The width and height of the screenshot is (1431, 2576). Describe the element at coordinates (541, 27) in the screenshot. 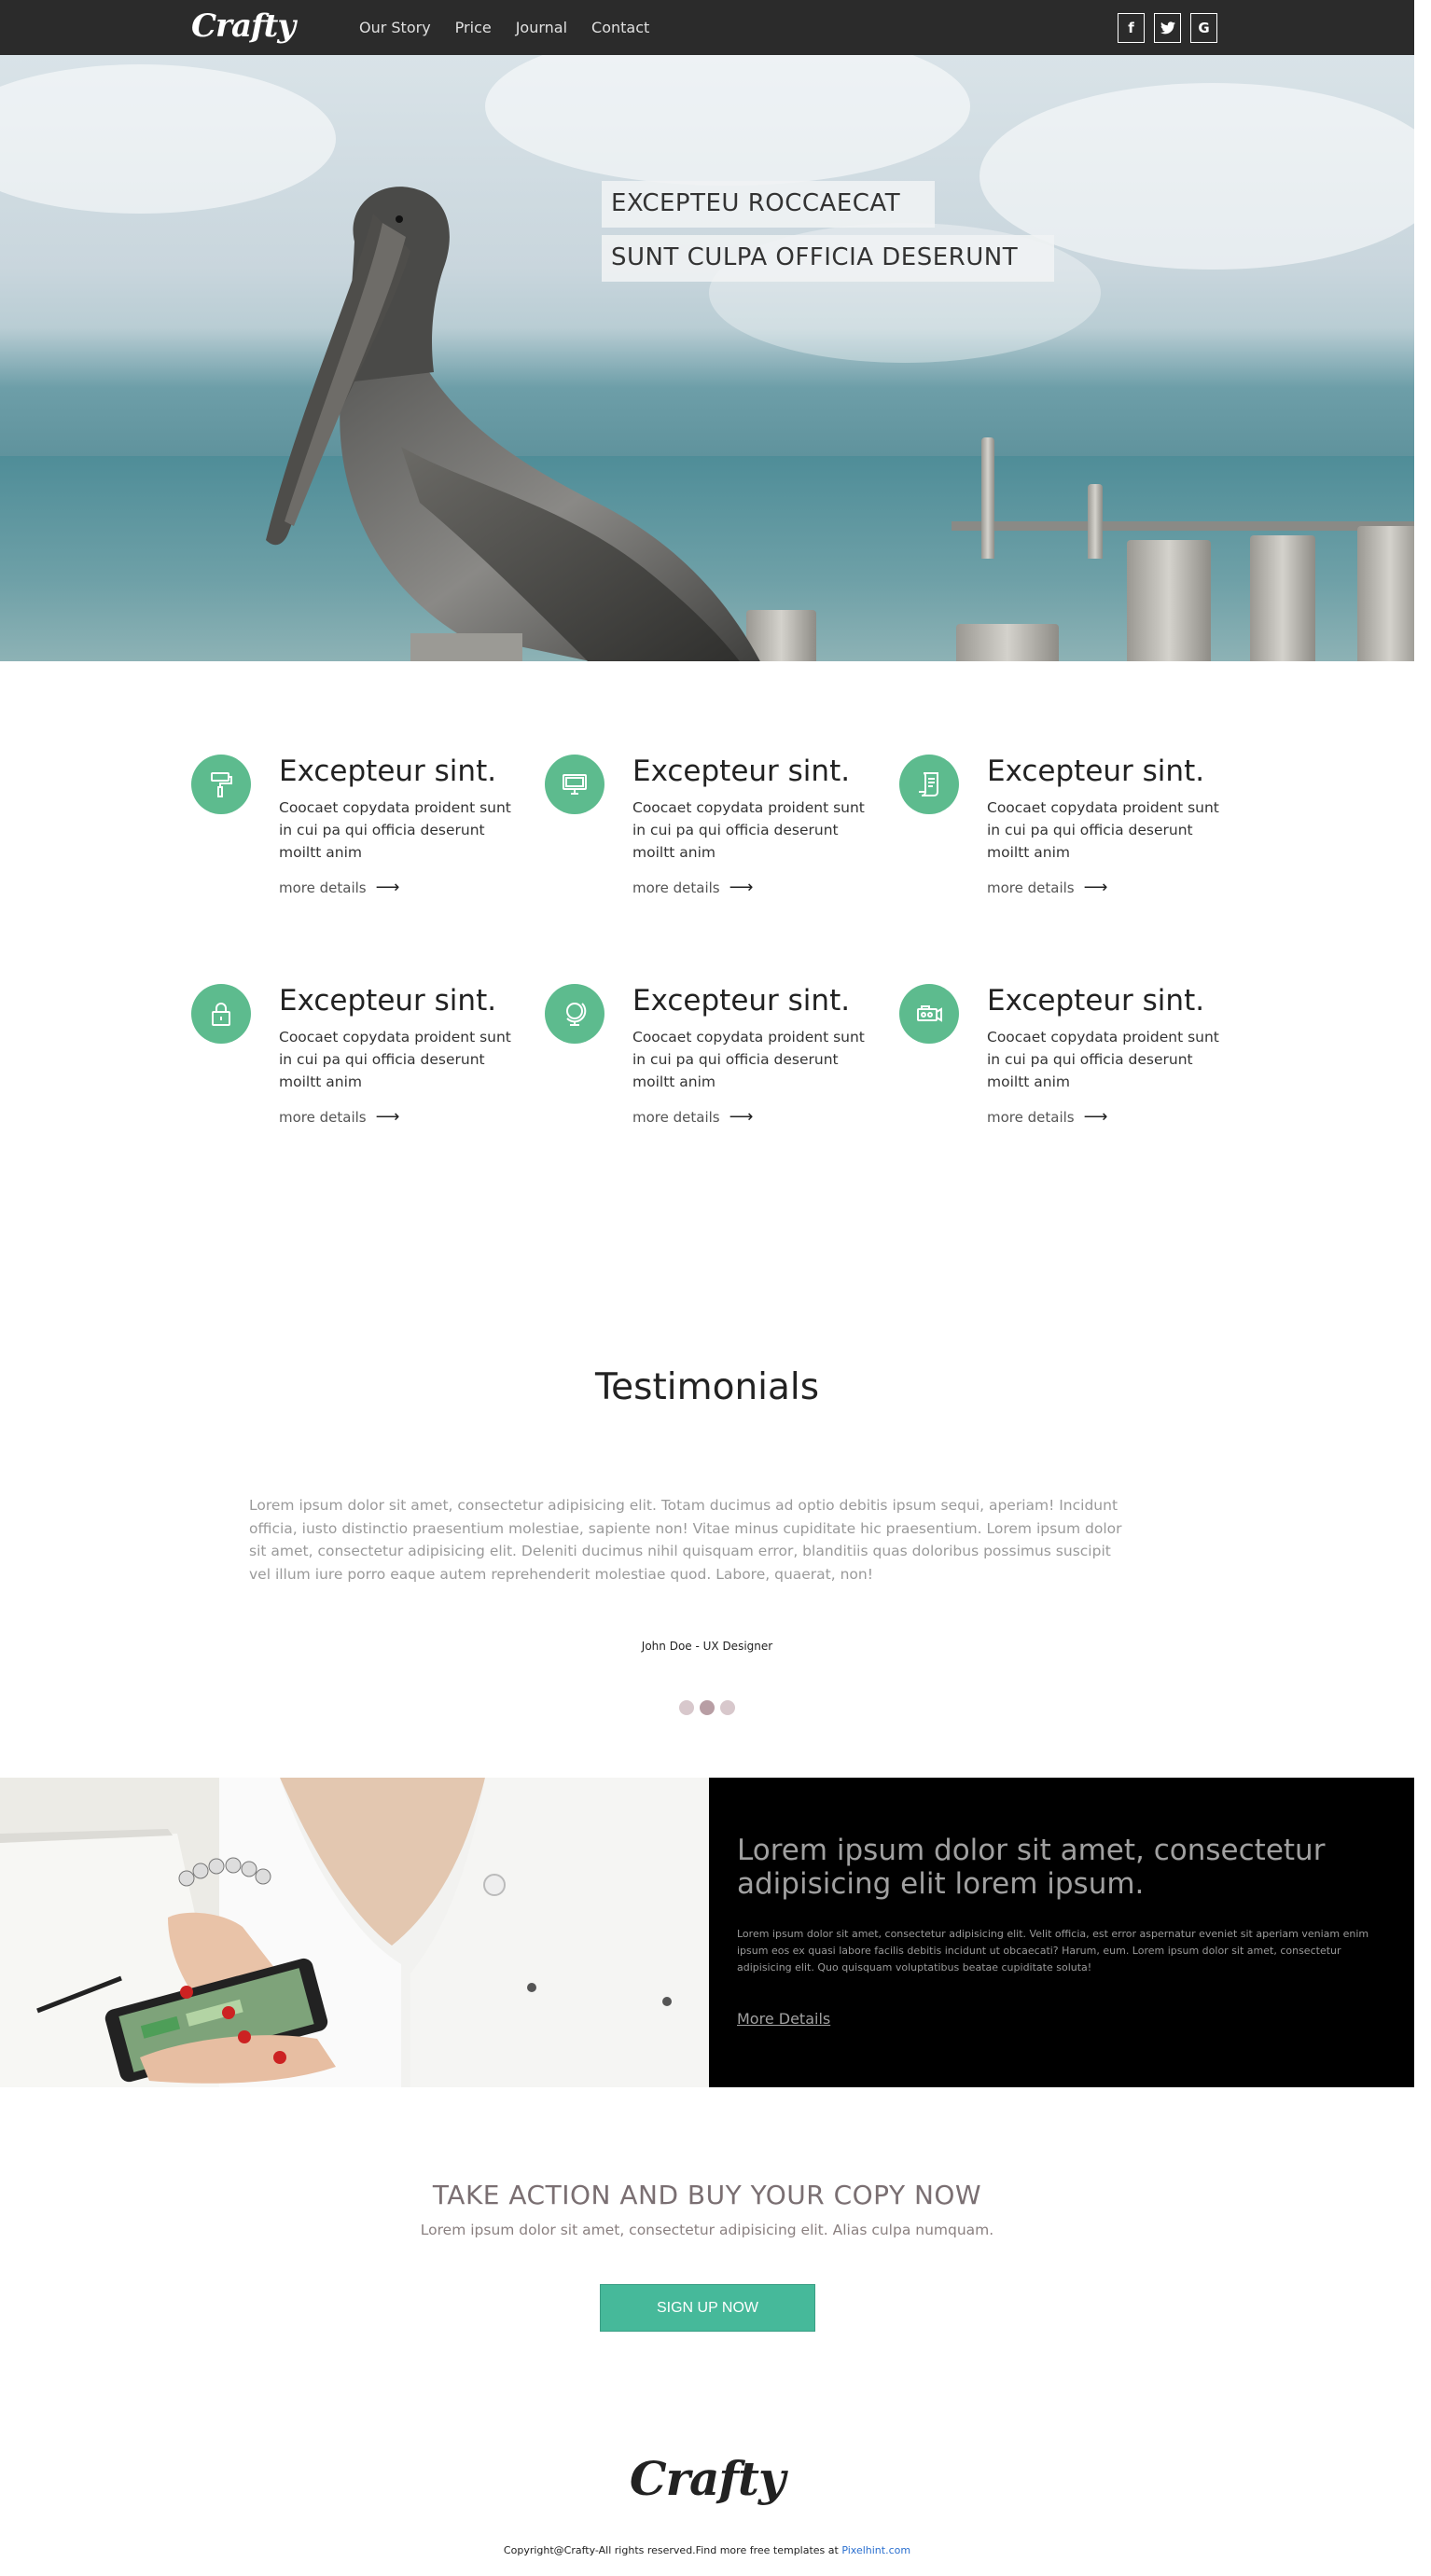

I see `nav-link-journal: Journal` at that location.